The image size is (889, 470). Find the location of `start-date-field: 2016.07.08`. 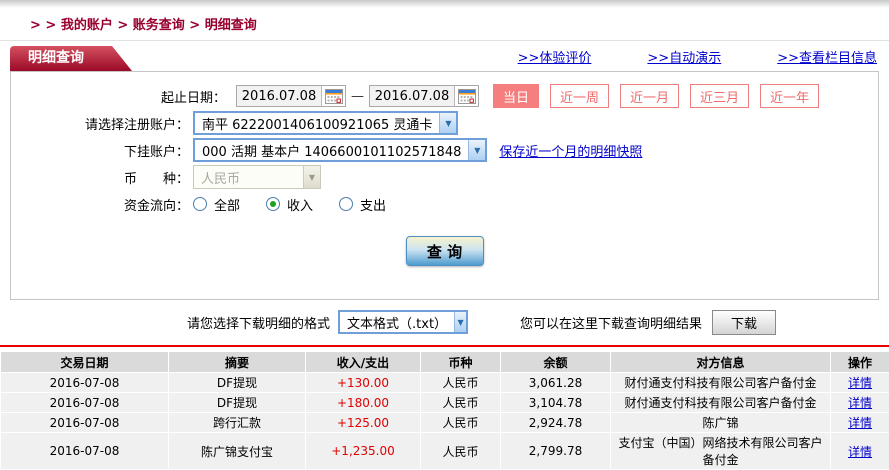

start-date-field: 2016.07.08 is located at coordinates (291, 96).